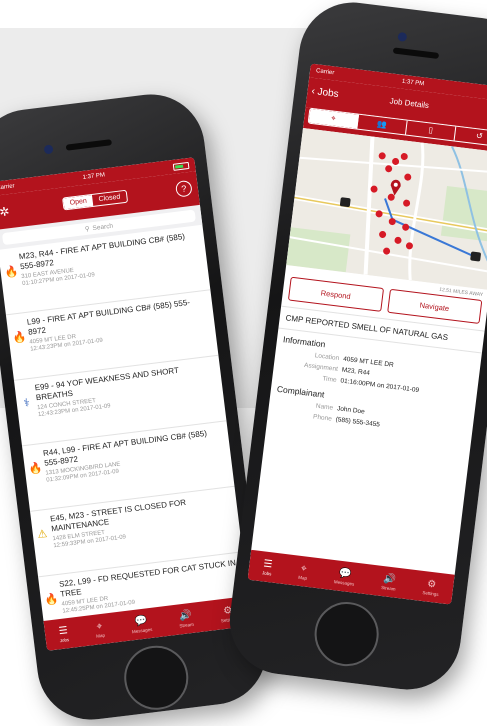 This screenshot has height=726, width=487. What do you see at coordinates (181, 166) in the screenshot?
I see `battery-icon` at bounding box center [181, 166].